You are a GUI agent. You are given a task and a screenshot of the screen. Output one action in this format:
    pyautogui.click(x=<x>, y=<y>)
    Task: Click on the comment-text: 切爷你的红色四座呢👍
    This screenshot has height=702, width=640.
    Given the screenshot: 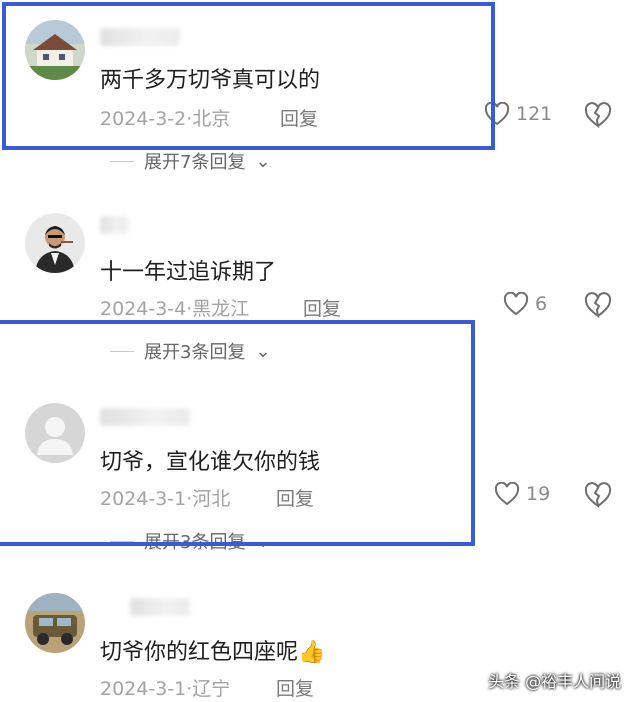 What is the action you would take?
    pyautogui.click(x=212, y=650)
    